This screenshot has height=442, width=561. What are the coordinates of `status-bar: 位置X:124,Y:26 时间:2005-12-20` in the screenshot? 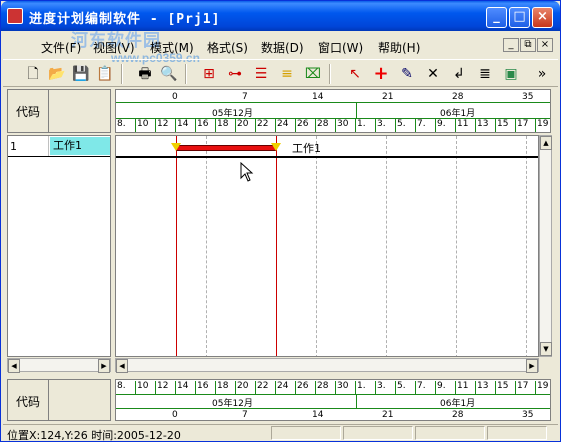 It's located at (280, 433).